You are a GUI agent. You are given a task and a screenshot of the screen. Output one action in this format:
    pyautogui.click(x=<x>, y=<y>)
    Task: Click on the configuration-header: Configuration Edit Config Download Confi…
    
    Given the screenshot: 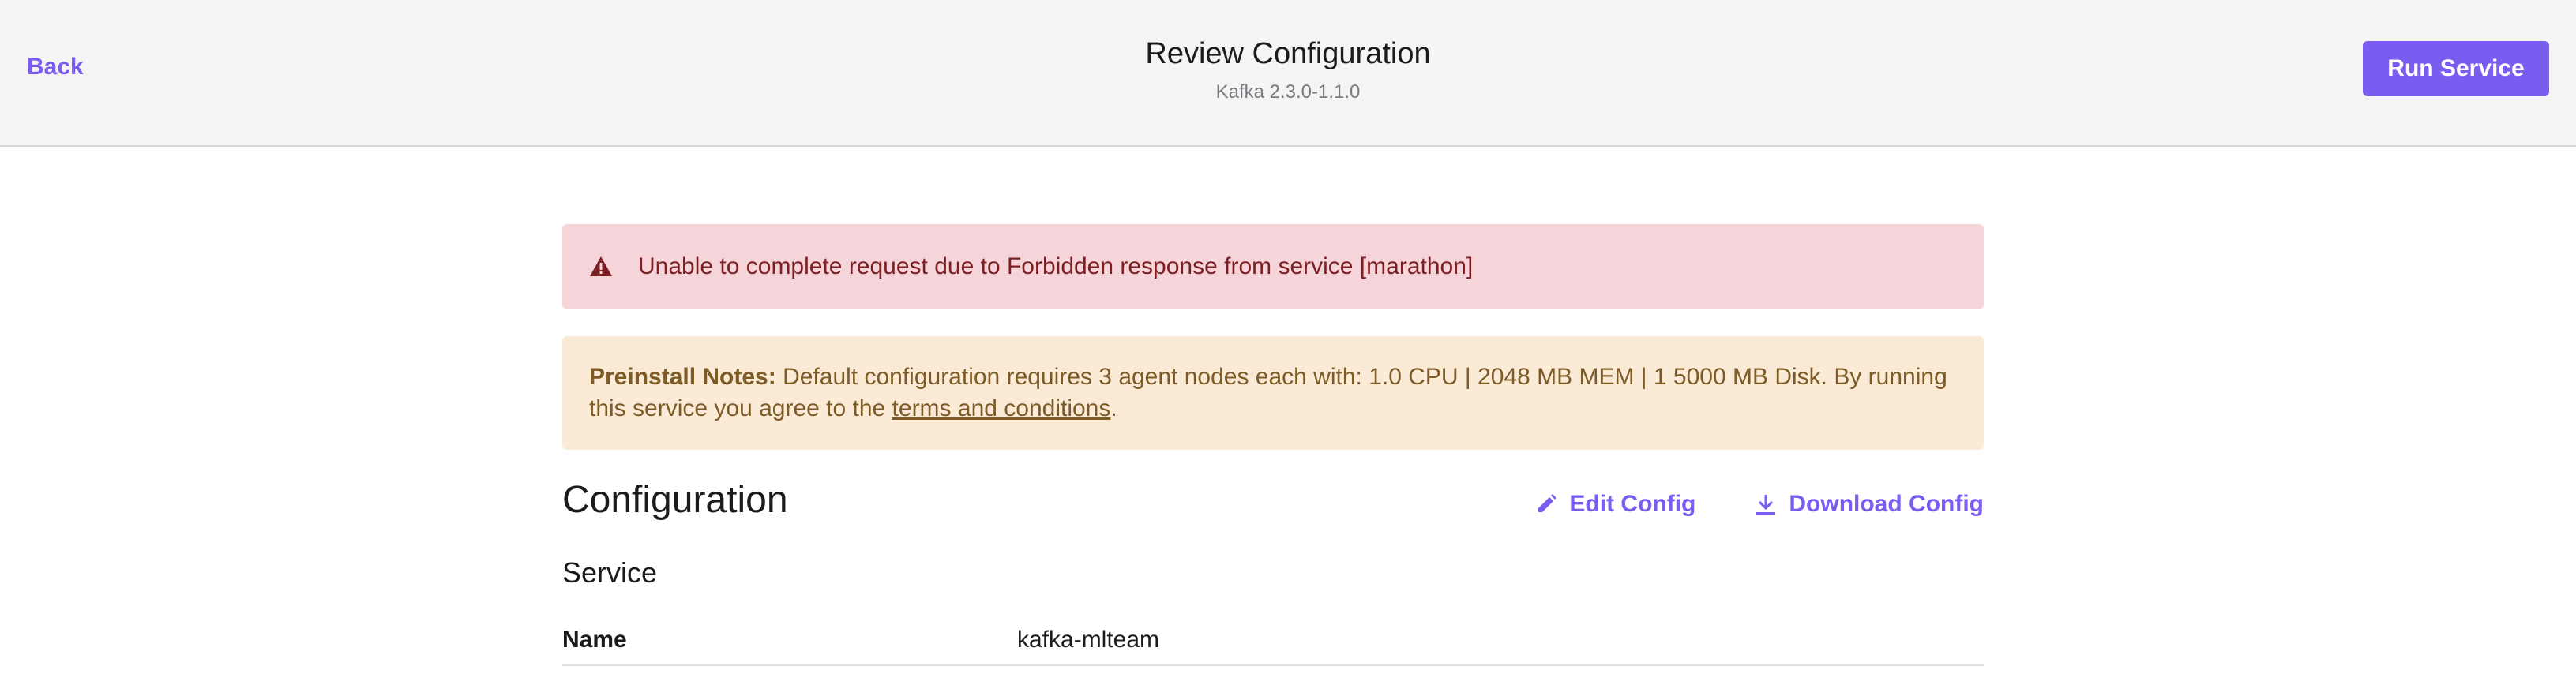 What is the action you would take?
    pyautogui.click(x=1273, y=500)
    